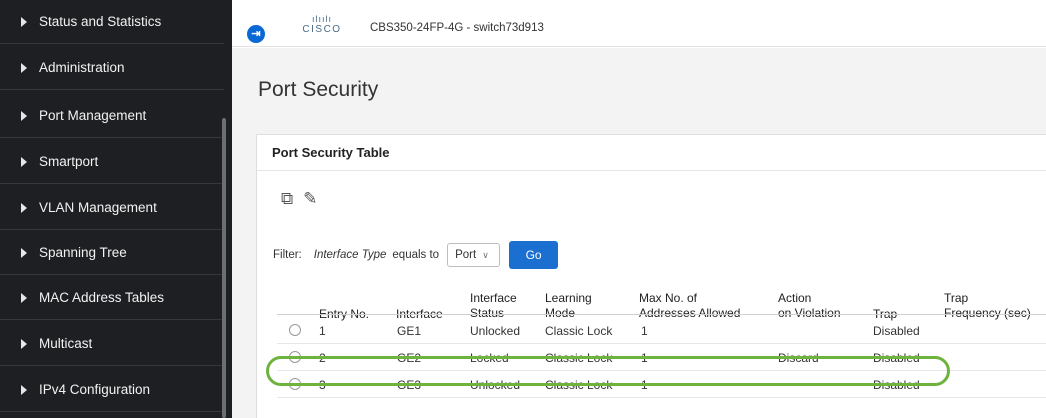 This screenshot has width=1046, height=418. I want to click on filter-label: Filter:, so click(287, 255).